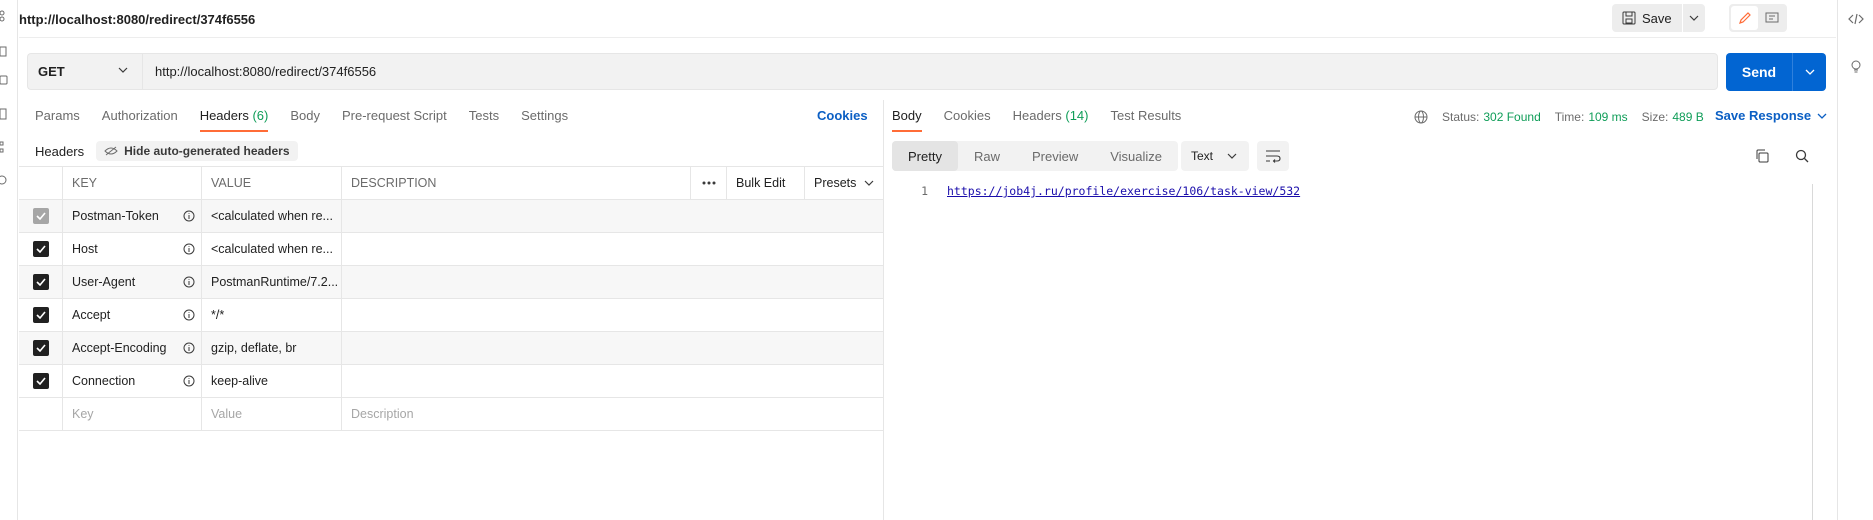  I want to click on response-scrollbar, so click(1812, 352).